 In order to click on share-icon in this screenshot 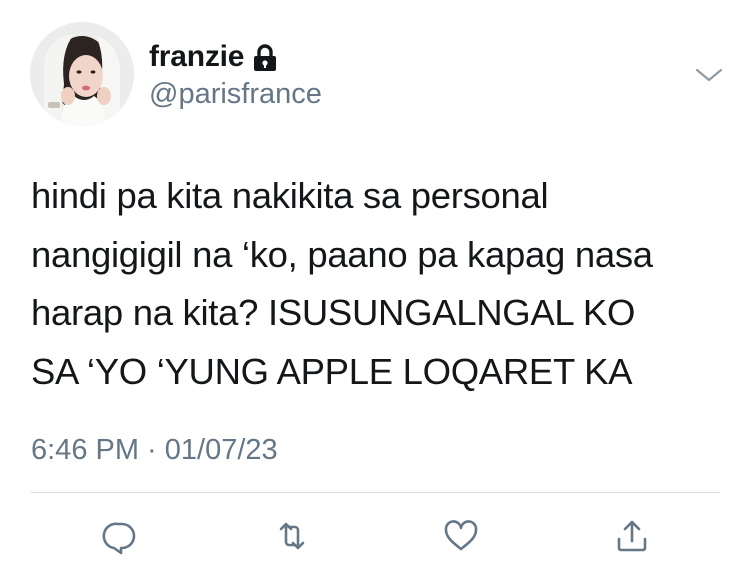, I will do `click(632, 536)`.